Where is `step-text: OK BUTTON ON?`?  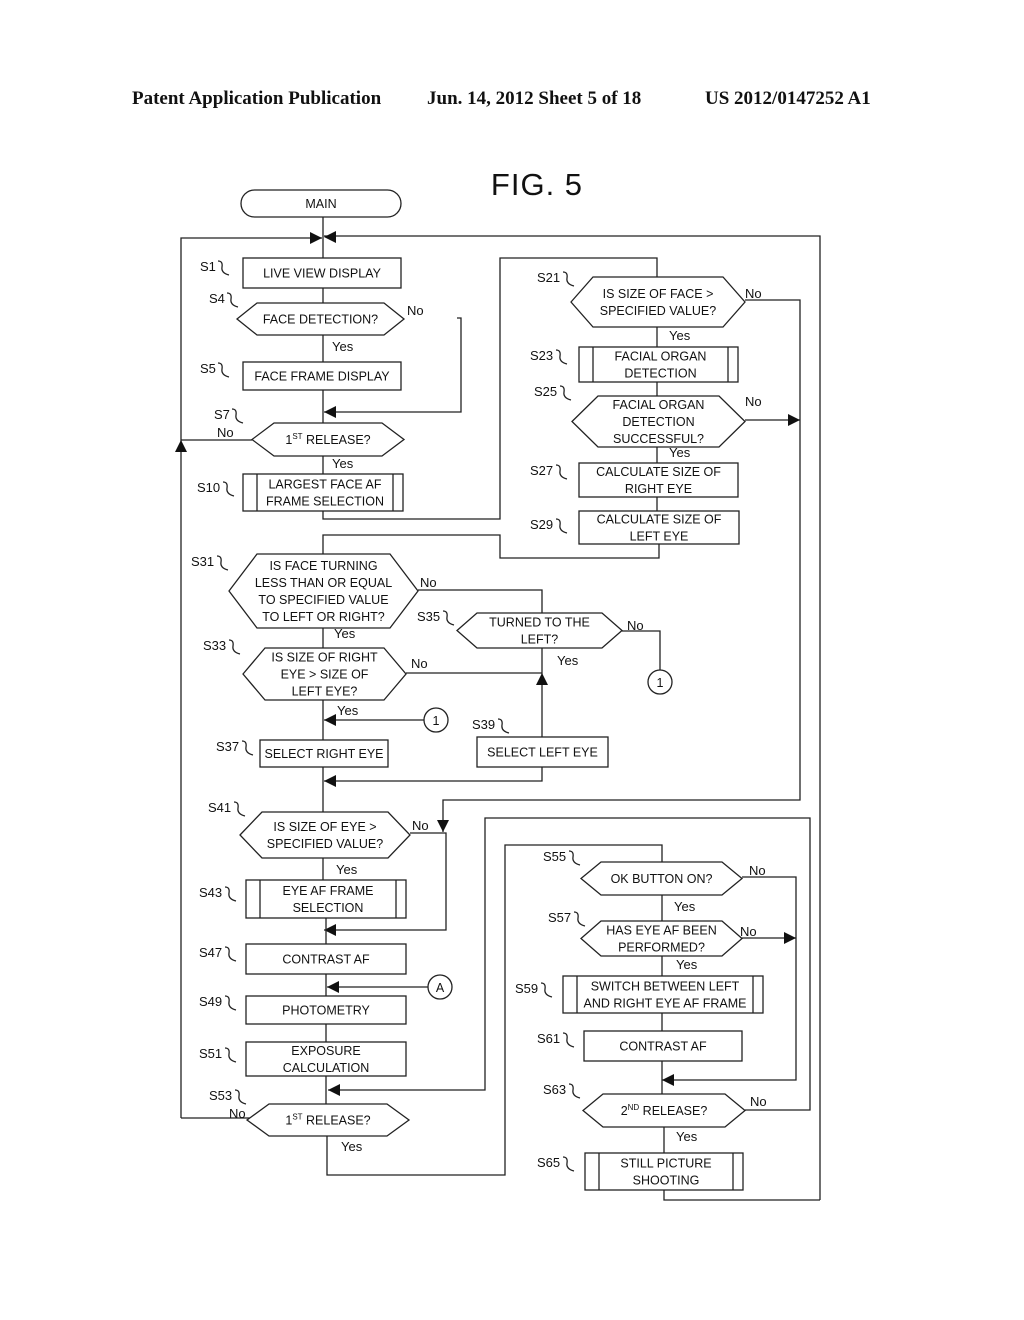
step-text: OK BUTTON ON? is located at coordinates (662, 879).